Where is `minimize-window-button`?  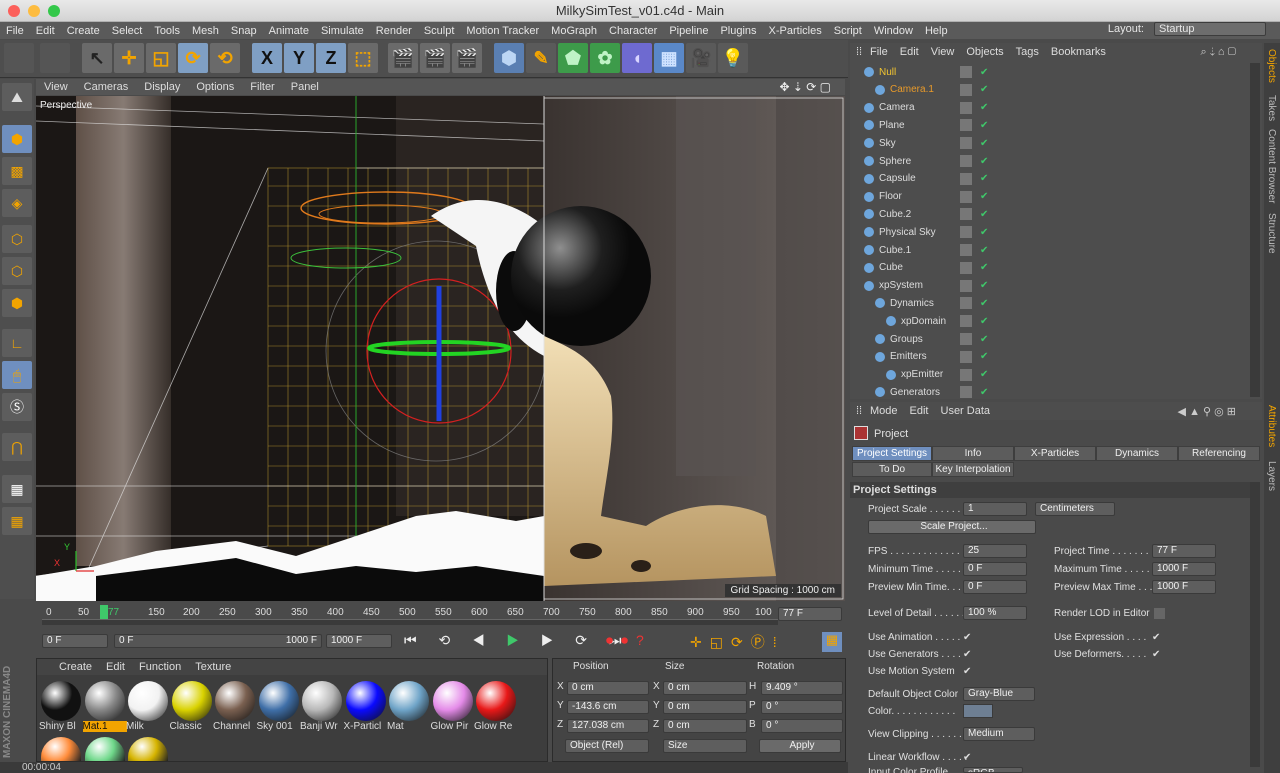
minimize-window-button is located at coordinates (34, 11).